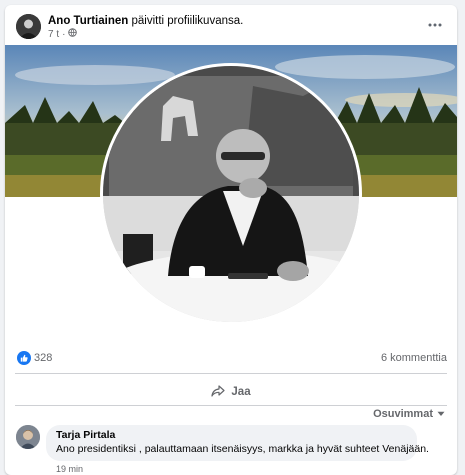 This screenshot has height=475, width=465. I want to click on chevron-down-icon, so click(441, 414).